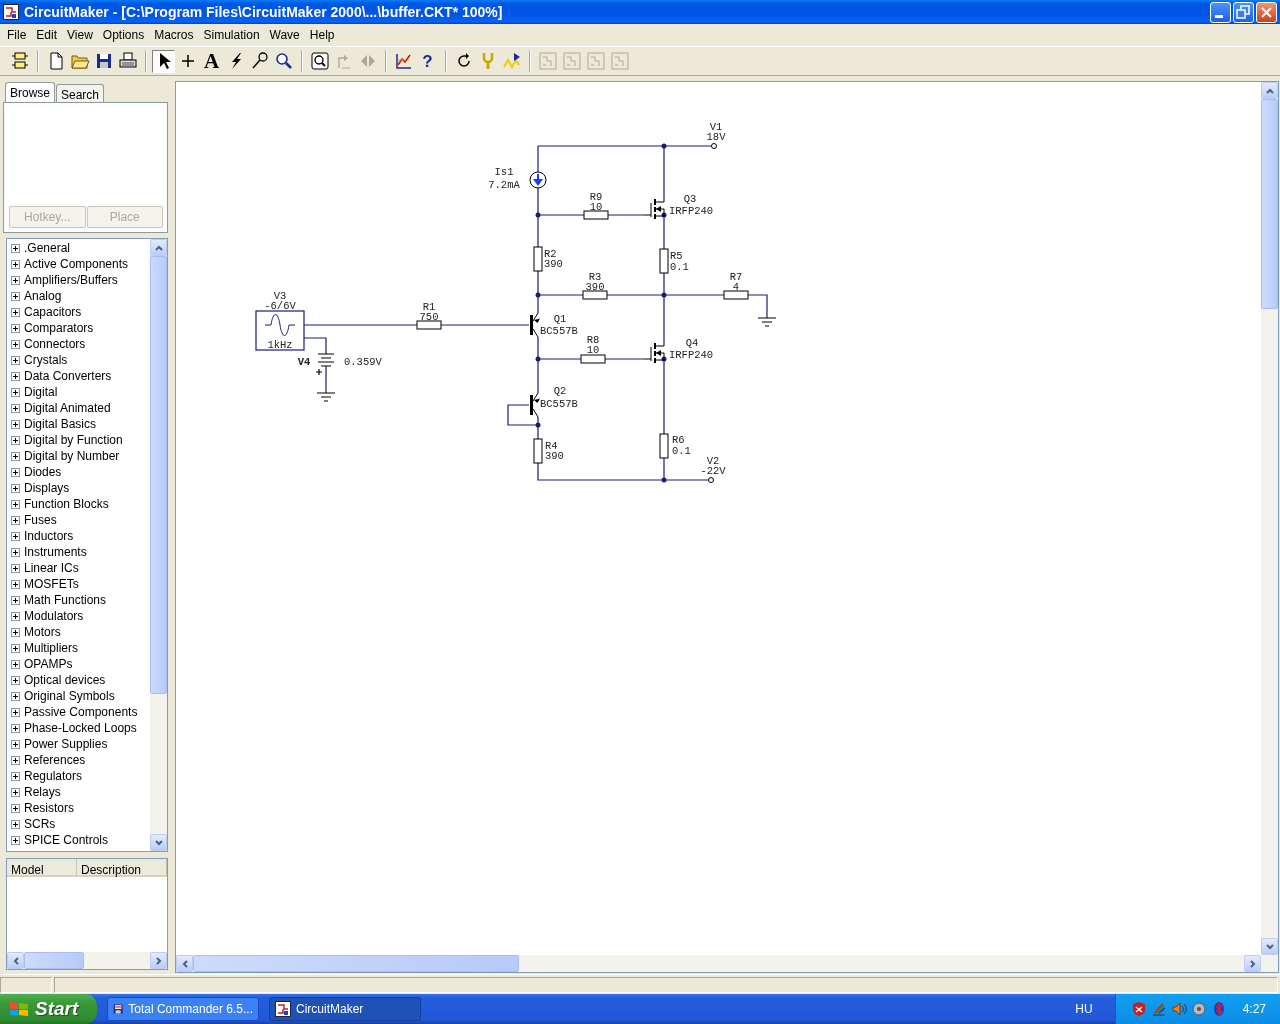 This screenshot has height=1024, width=1280. I want to click on tree-item: Analog, so click(43, 296).